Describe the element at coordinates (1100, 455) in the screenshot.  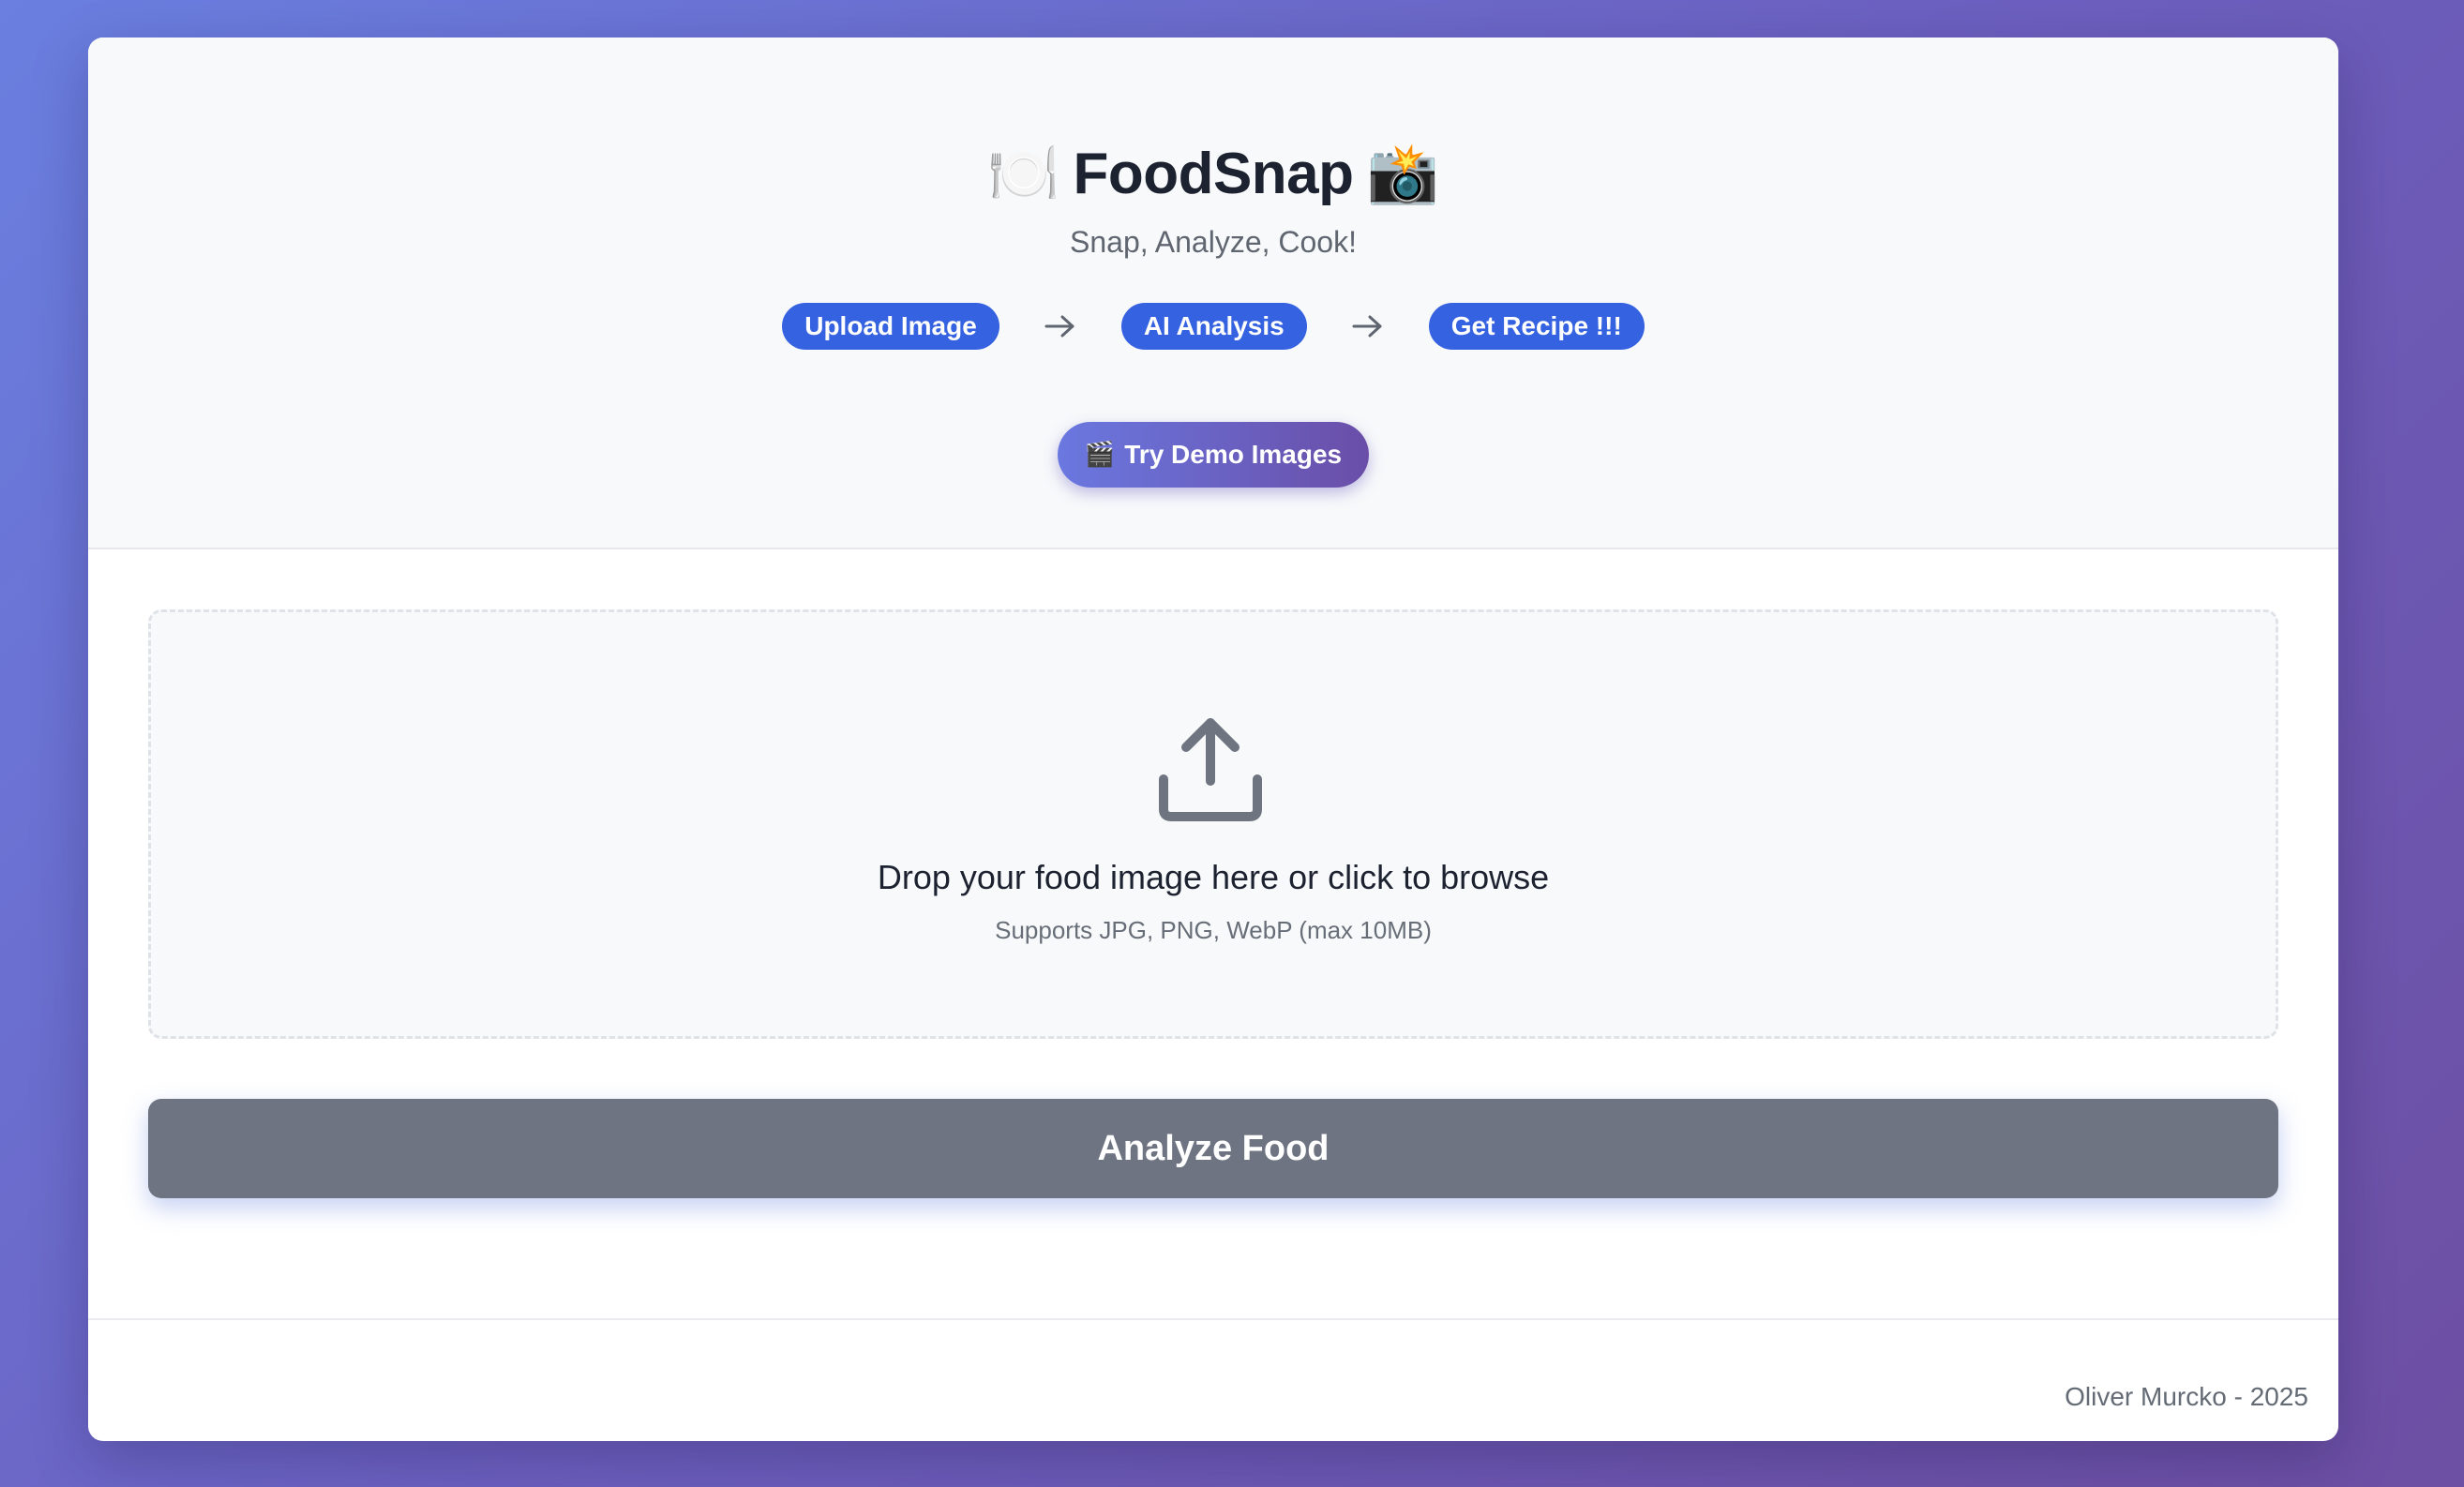
I see `clapperboard-icon: 🎬` at that location.